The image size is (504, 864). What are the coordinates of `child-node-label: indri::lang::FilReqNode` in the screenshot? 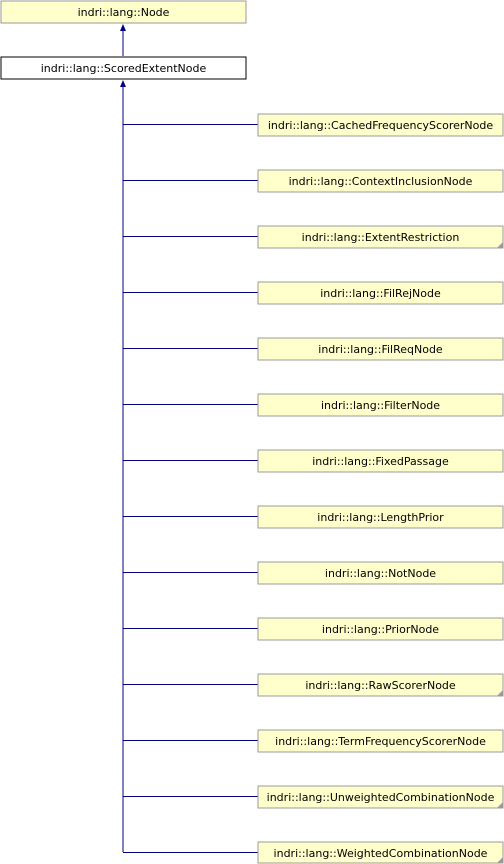 It's located at (380, 349).